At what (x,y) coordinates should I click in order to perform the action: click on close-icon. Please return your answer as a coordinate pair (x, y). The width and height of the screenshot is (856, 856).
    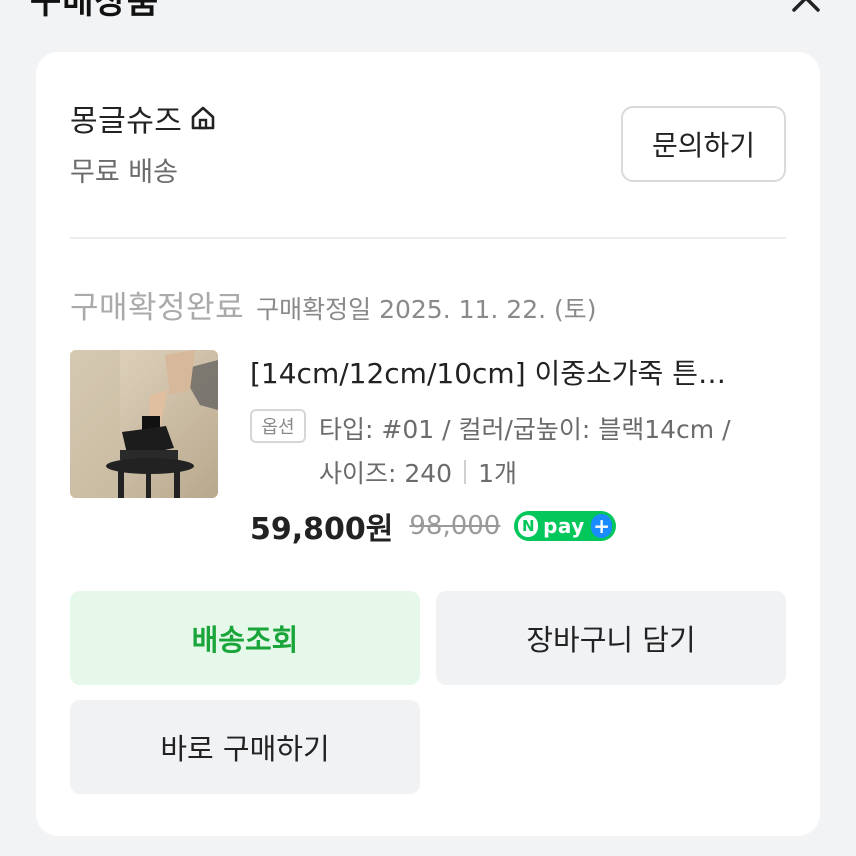
    Looking at the image, I should click on (806, 9).